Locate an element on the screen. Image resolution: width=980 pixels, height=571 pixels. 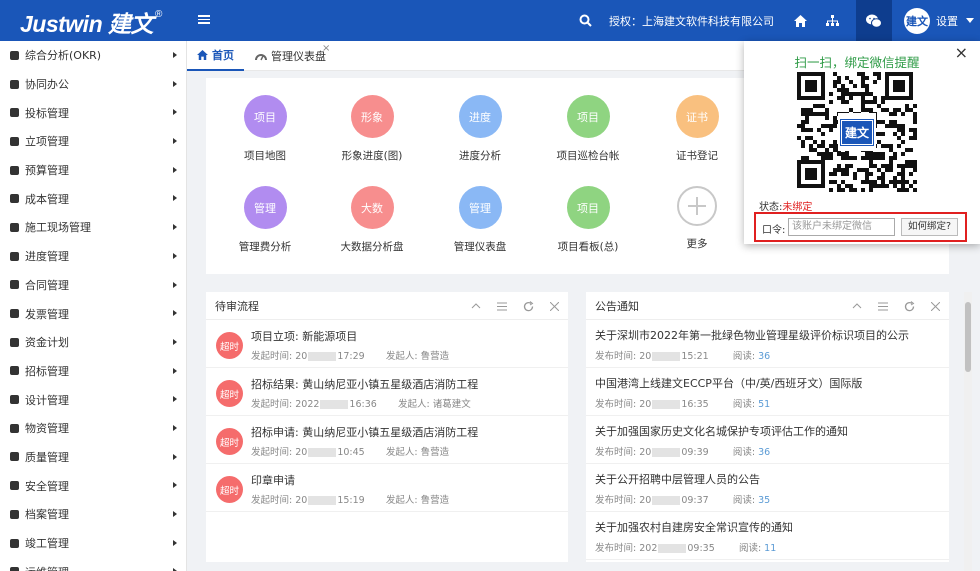
app-shortcut: 大数 大数据分析盘 is located at coordinates (372, 220).